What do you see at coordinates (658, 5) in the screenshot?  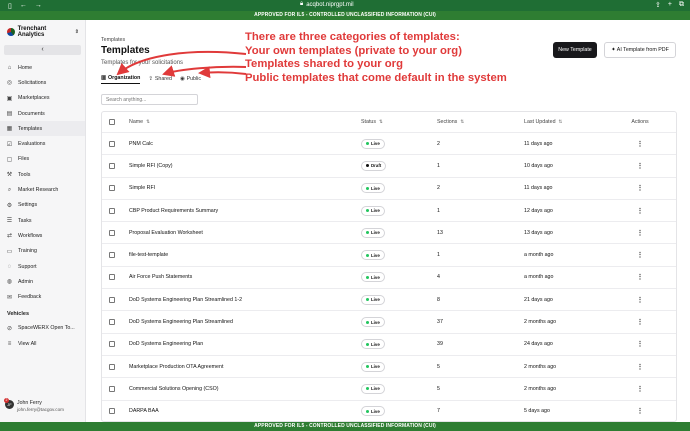 I see `share-icon: ⇪` at bounding box center [658, 5].